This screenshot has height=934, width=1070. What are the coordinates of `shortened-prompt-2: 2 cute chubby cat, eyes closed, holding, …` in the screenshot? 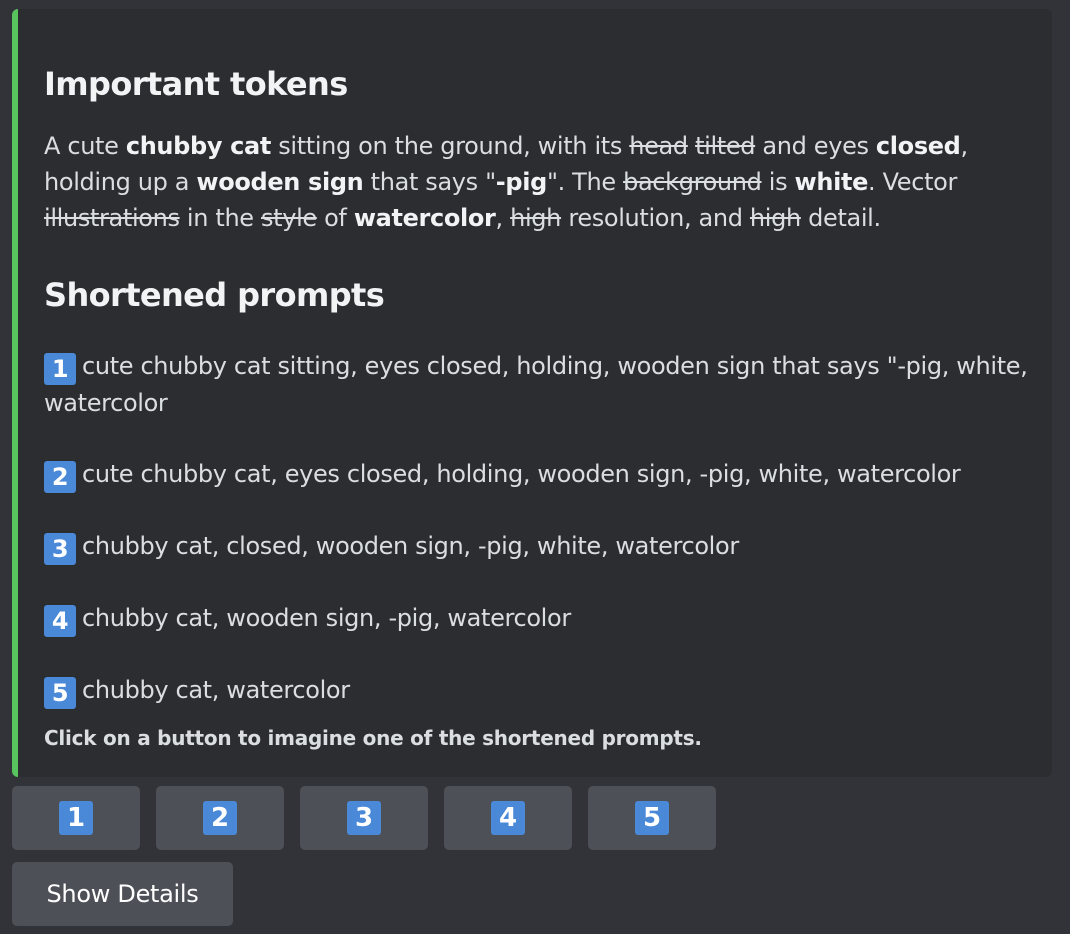 It's located at (539, 474).